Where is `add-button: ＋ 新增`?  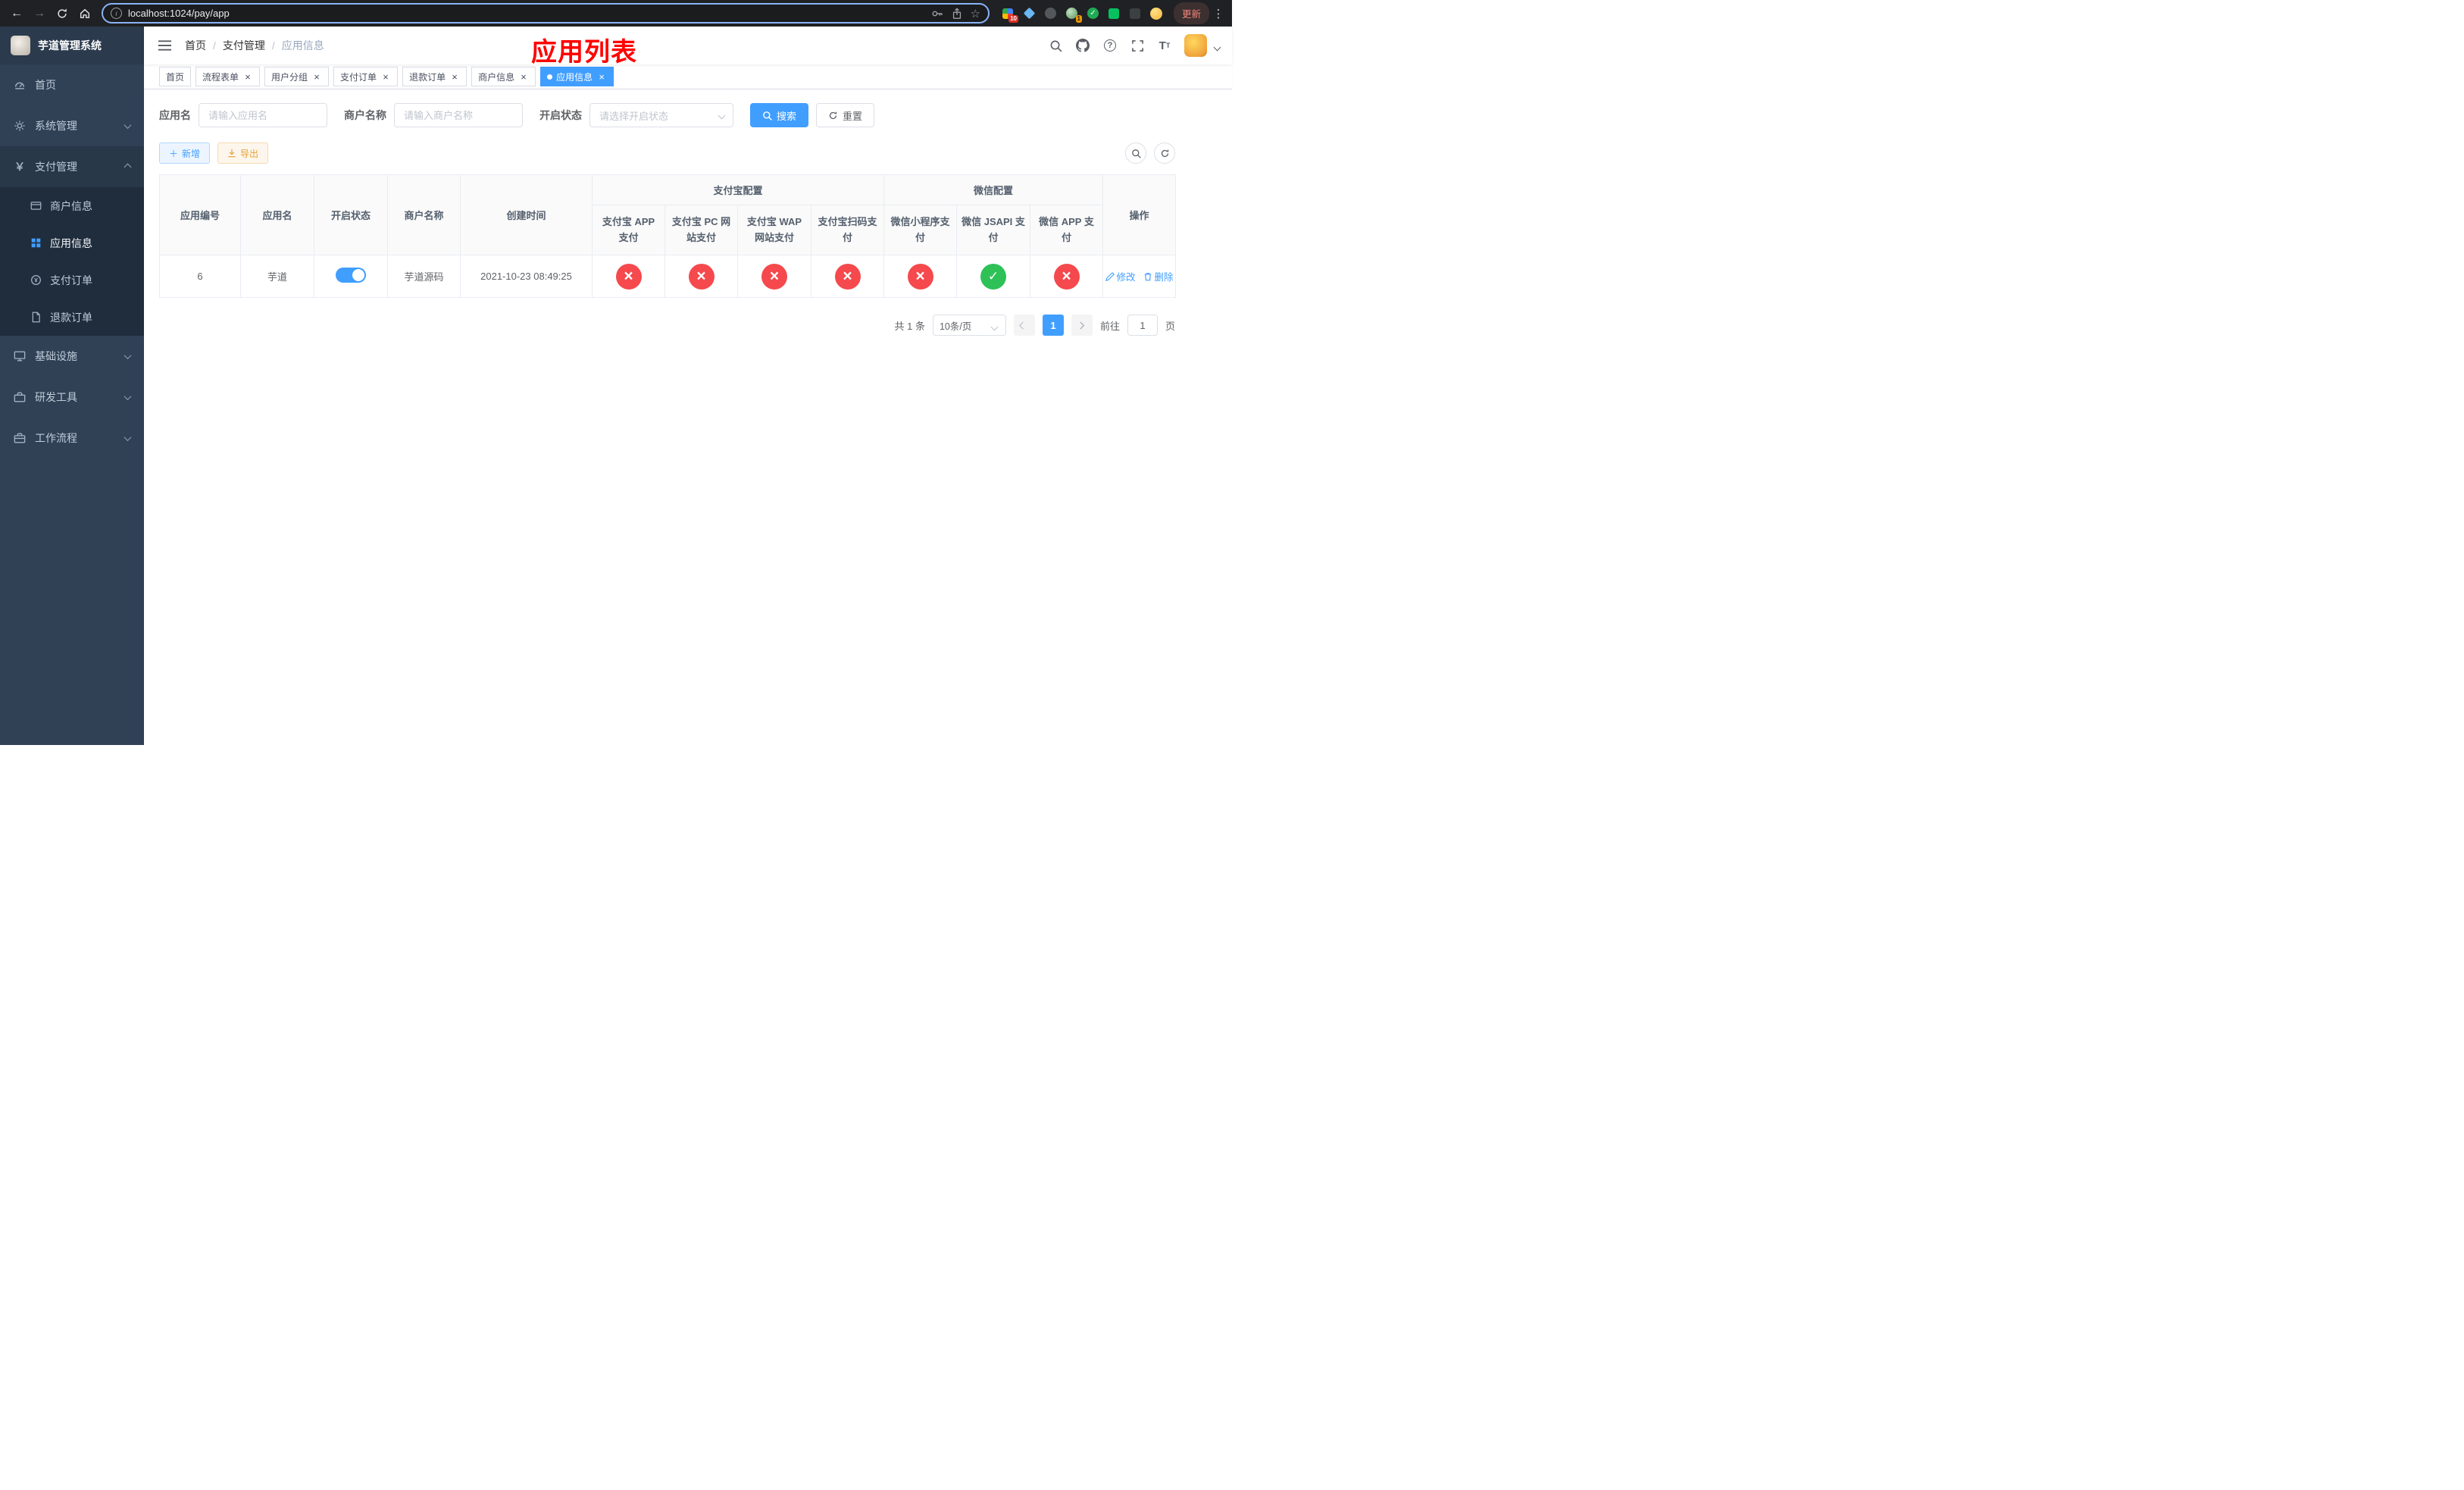
add-button: ＋ 新增 is located at coordinates (185, 153).